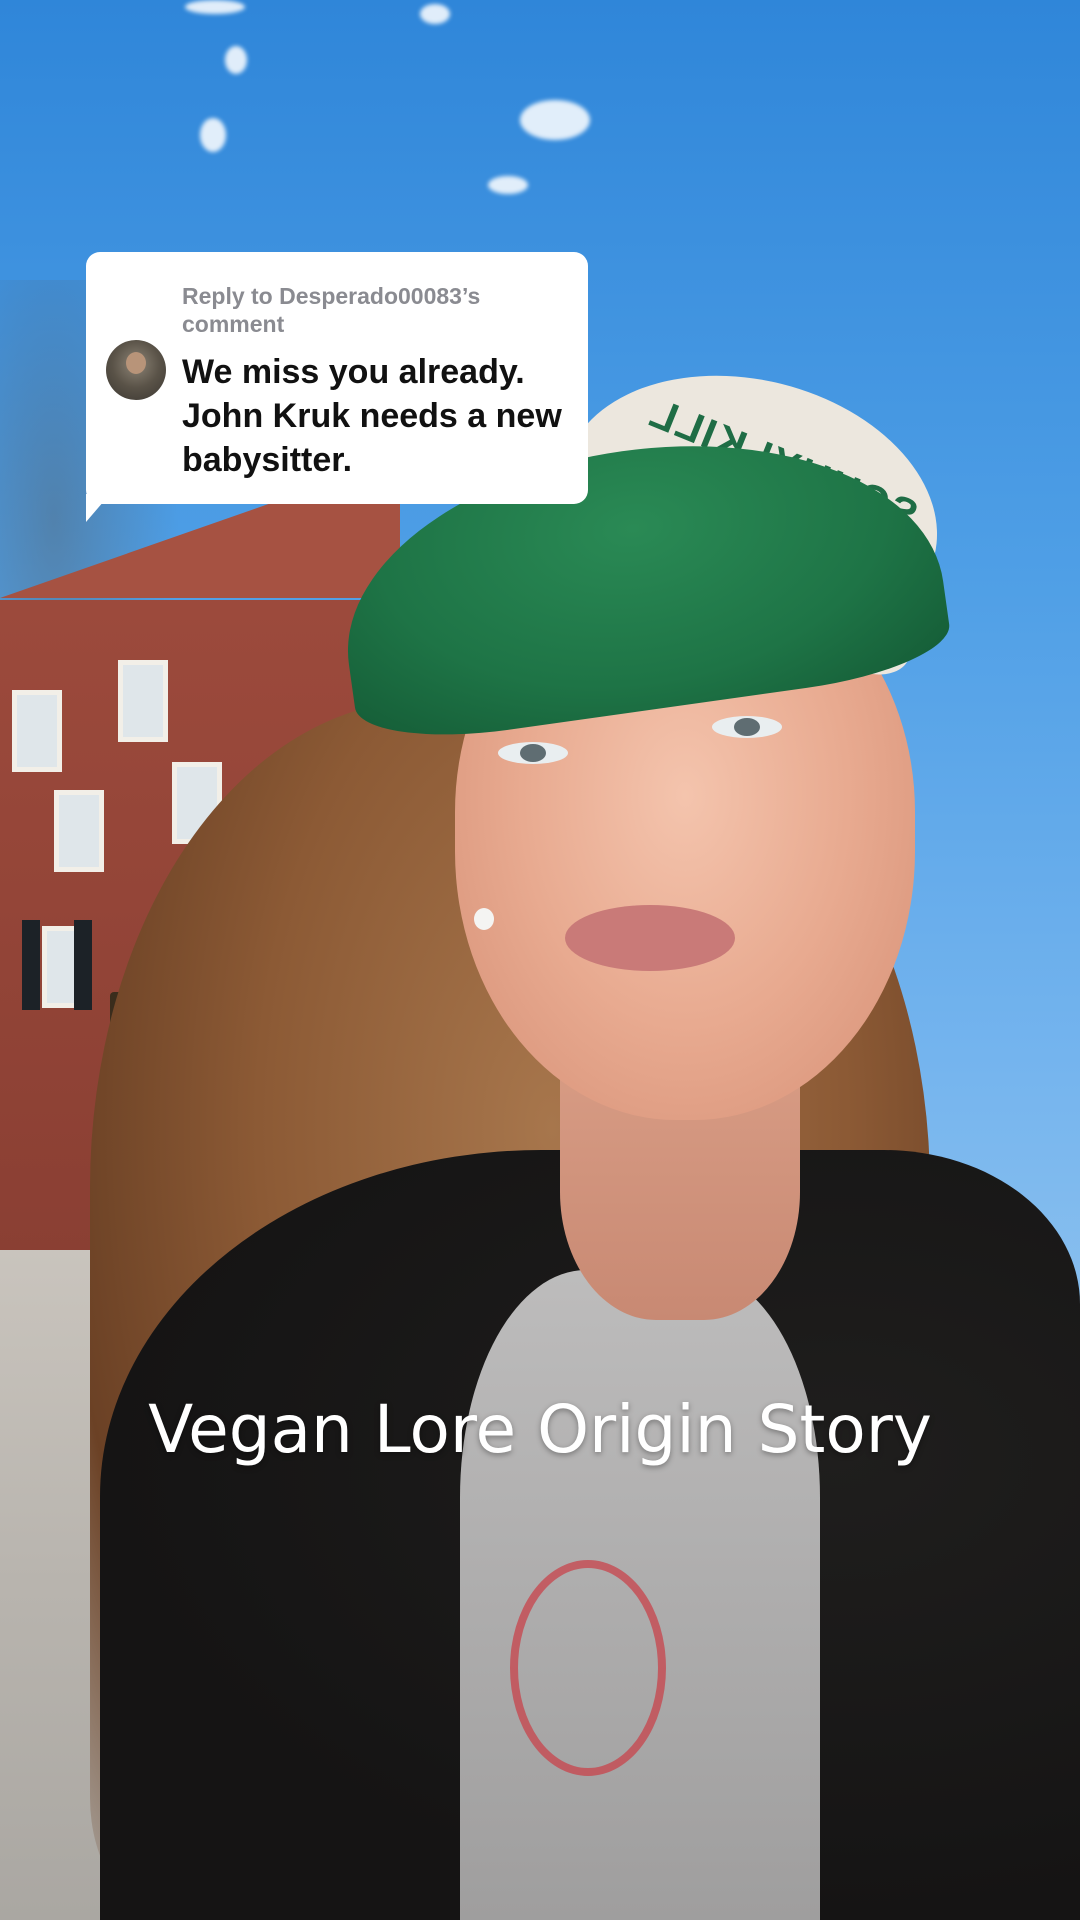 Image resolution: width=1080 pixels, height=1920 pixels. Describe the element at coordinates (540, 1429) in the screenshot. I see `video-caption: Vegan Lore Origin Story` at that location.